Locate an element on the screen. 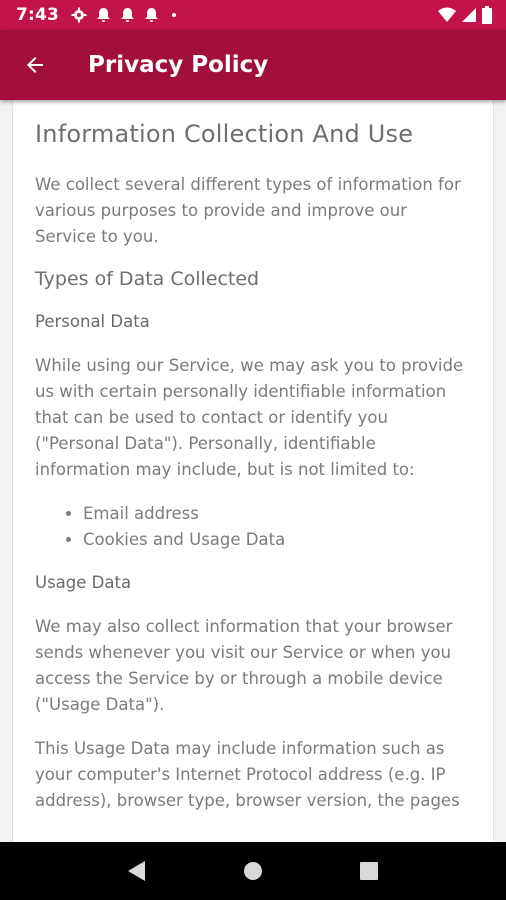 The width and height of the screenshot is (506, 900). status-notification-icons is located at coordinates (124, 15).